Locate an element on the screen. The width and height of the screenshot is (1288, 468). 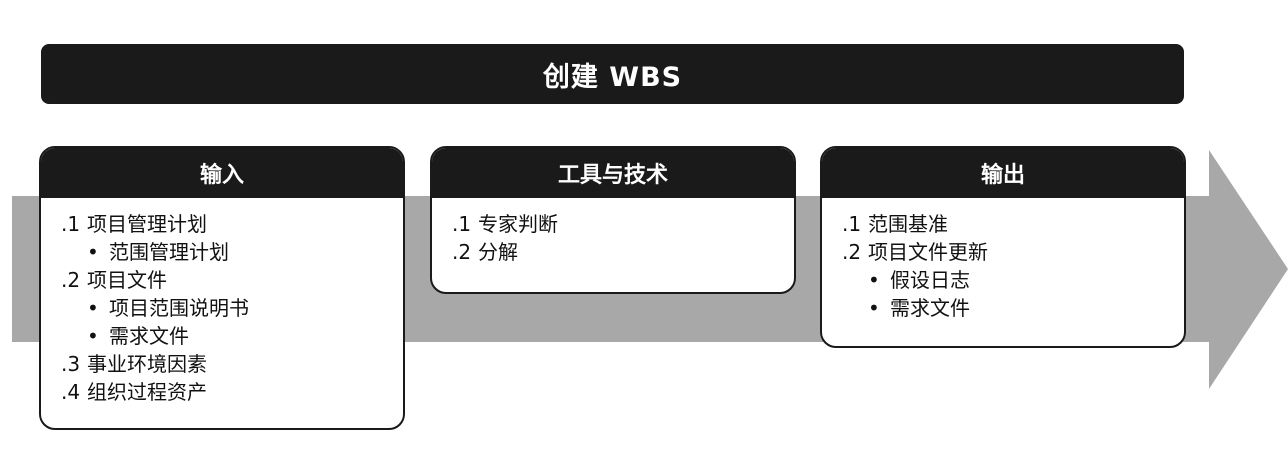
outputs-box: 输出 .1 范围基准 .2 项目文件更新 • 假设日志 • 需求文件 is located at coordinates (1003, 247).